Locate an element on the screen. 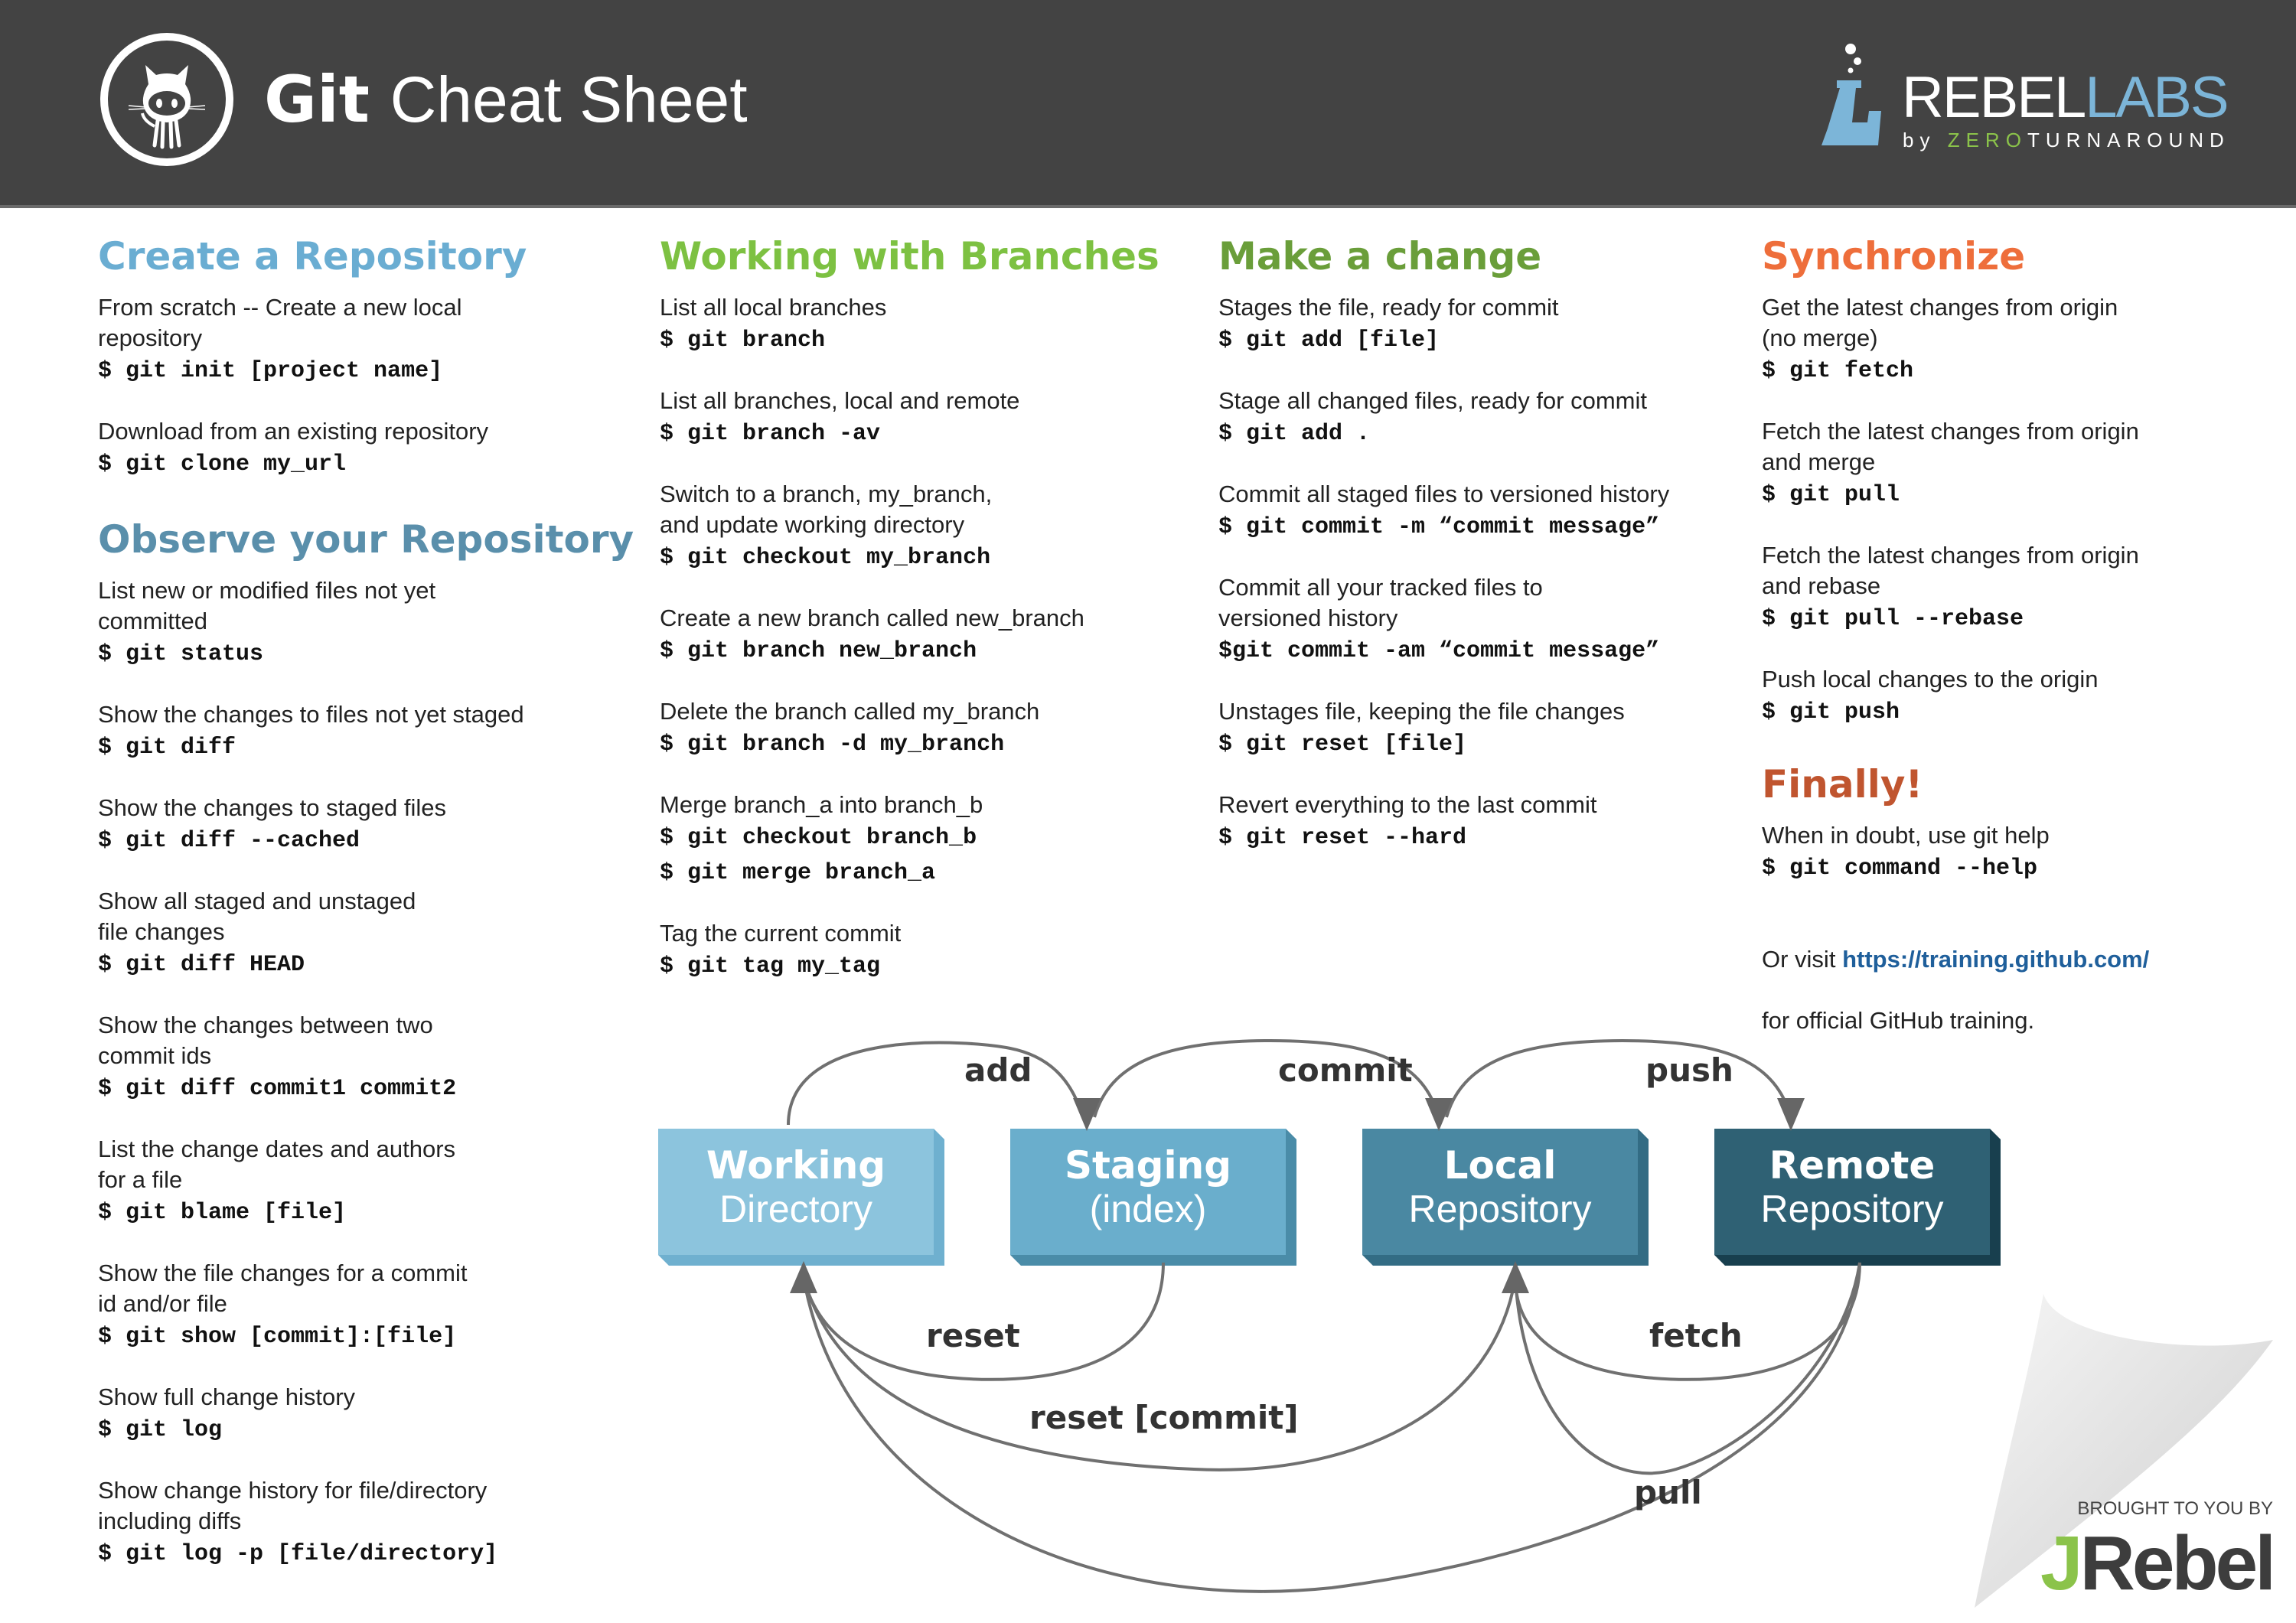 This screenshot has height=1623, width=2296. entry-command: $ git tag my_tag is located at coordinates (770, 966).